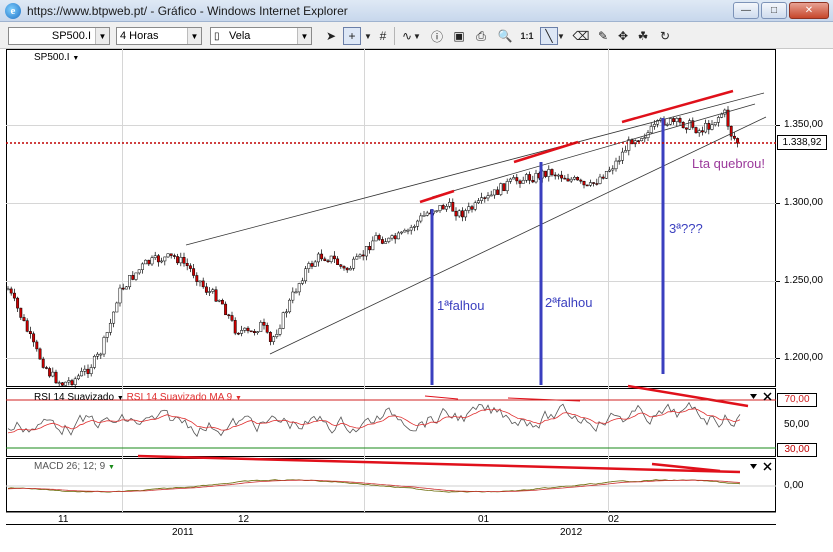 Image resolution: width=833 pixels, height=552 pixels. I want to click on chart-type-select: ▯ Vela ▼, so click(261, 36).